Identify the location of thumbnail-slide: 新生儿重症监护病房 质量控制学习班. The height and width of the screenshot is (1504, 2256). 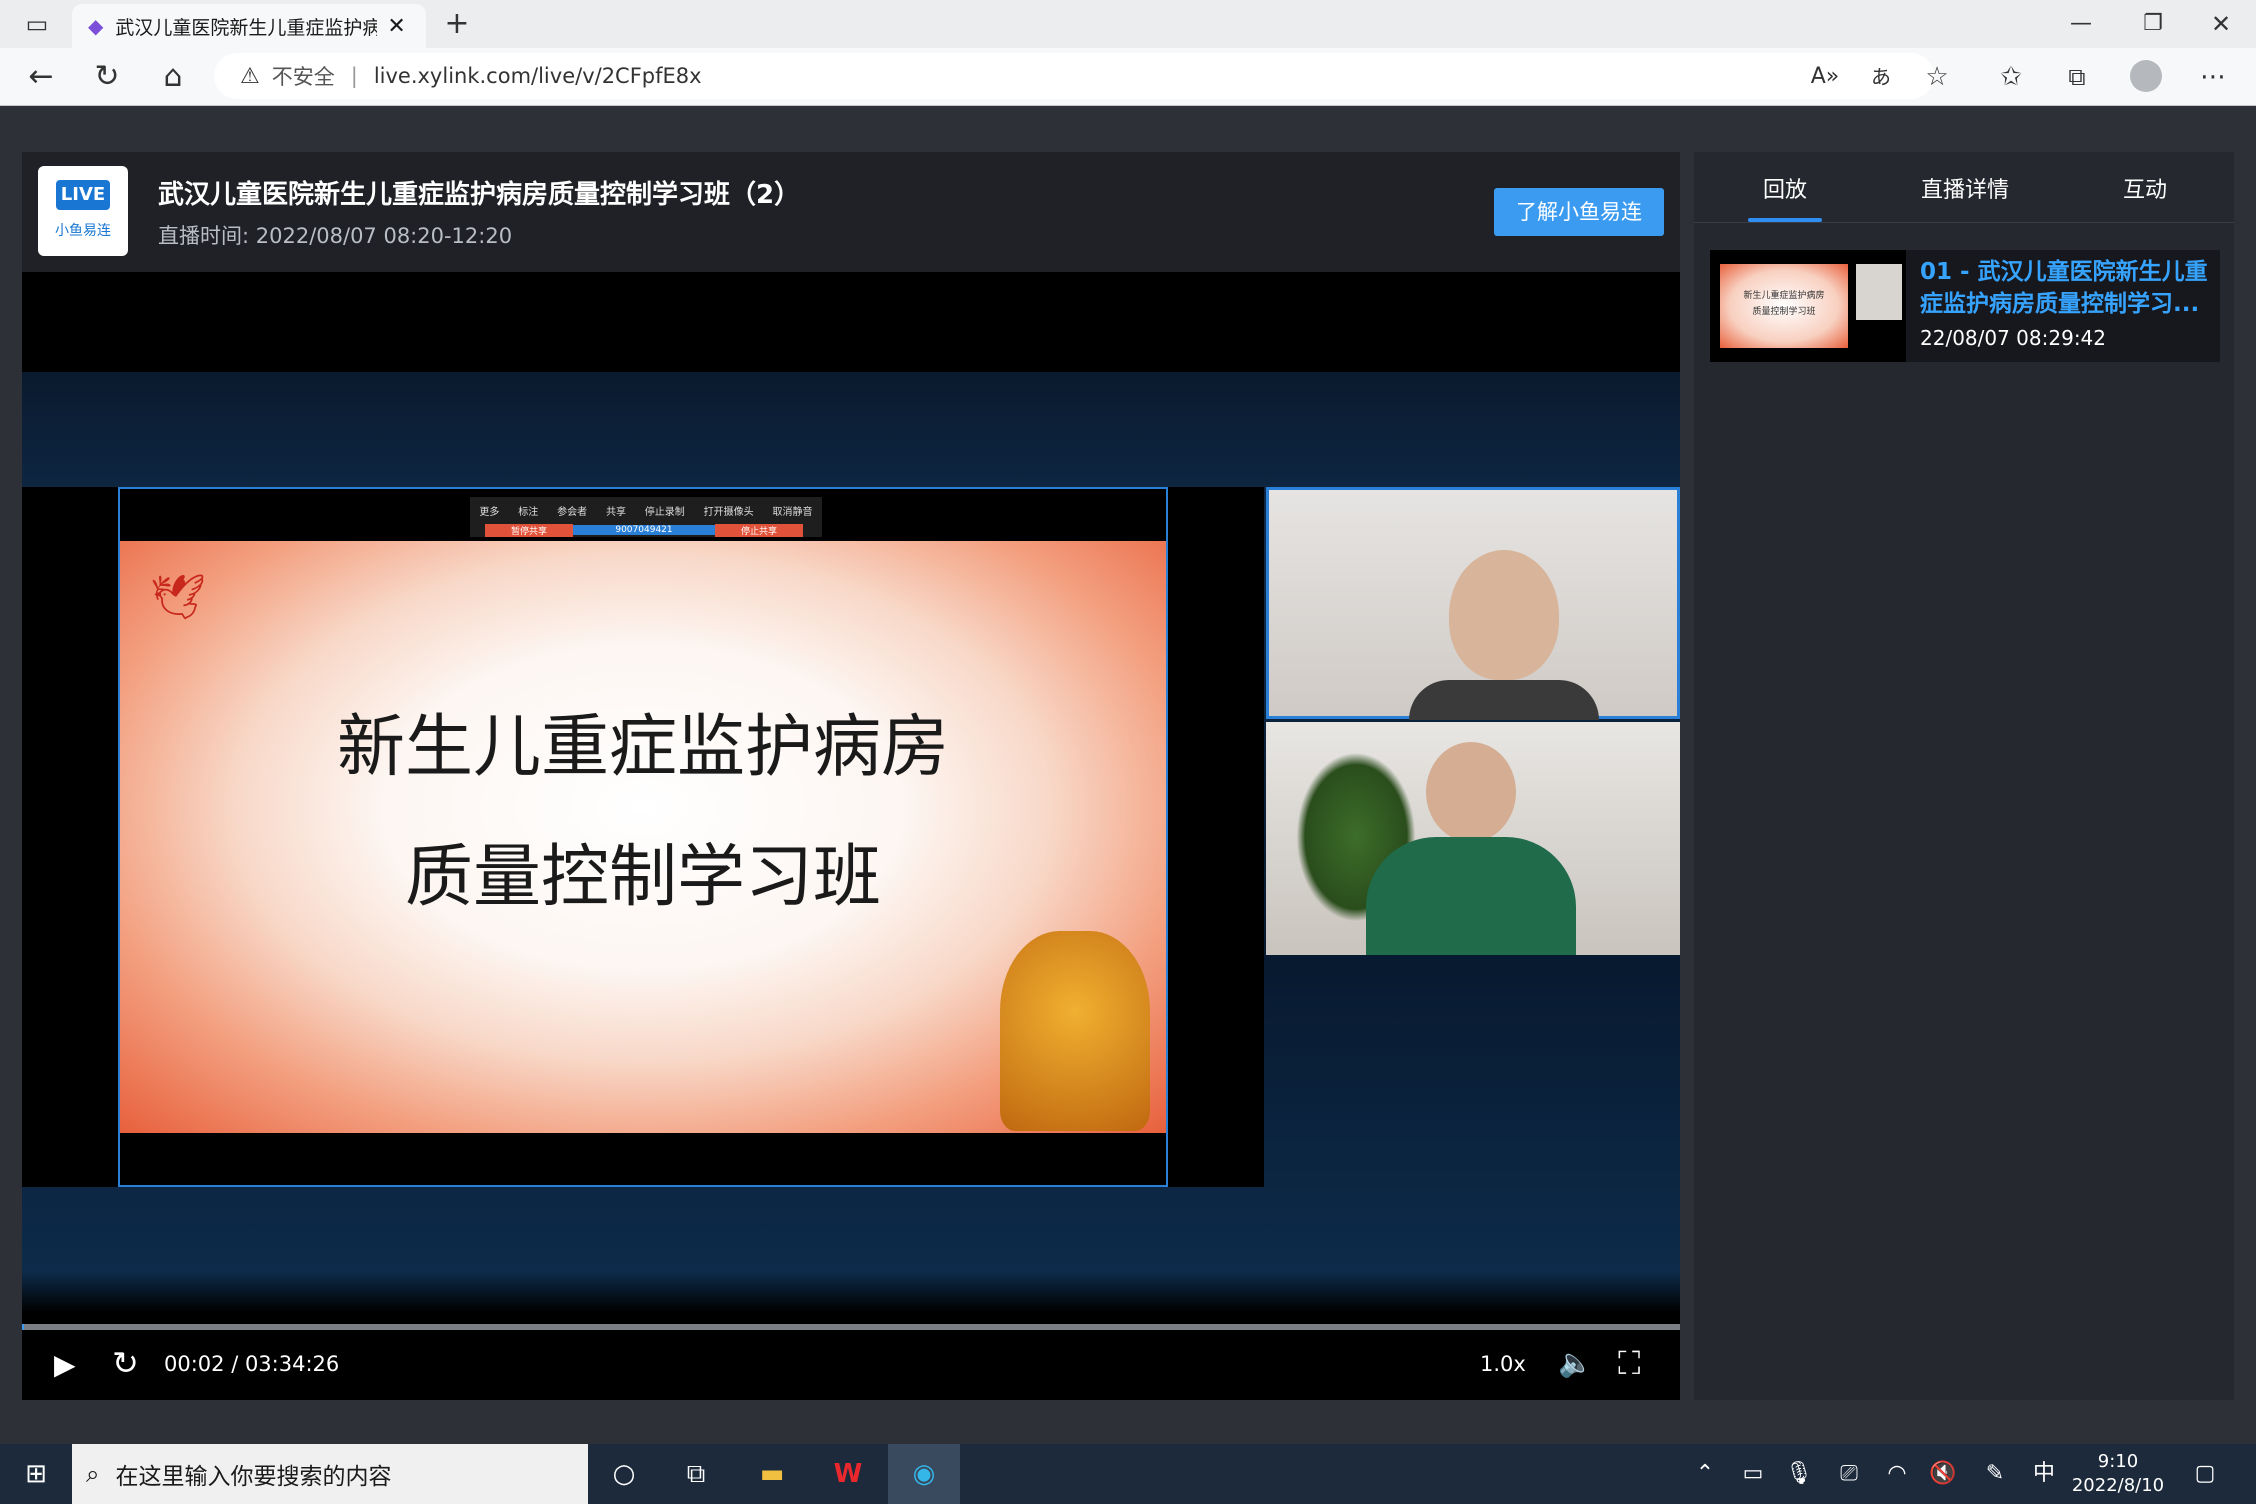
(1784, 306).